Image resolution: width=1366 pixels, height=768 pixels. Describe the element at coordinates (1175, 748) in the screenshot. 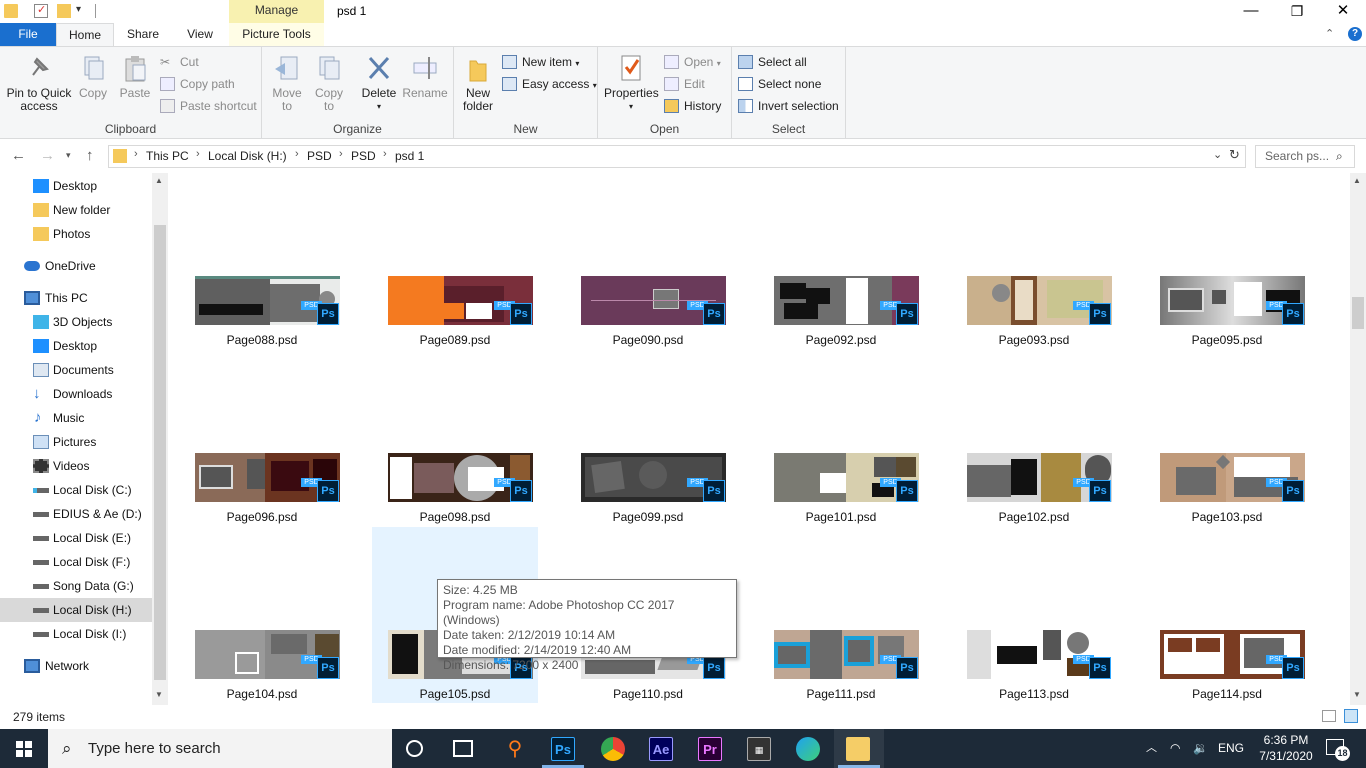

I see `wifi-icon: ◠` at that location.